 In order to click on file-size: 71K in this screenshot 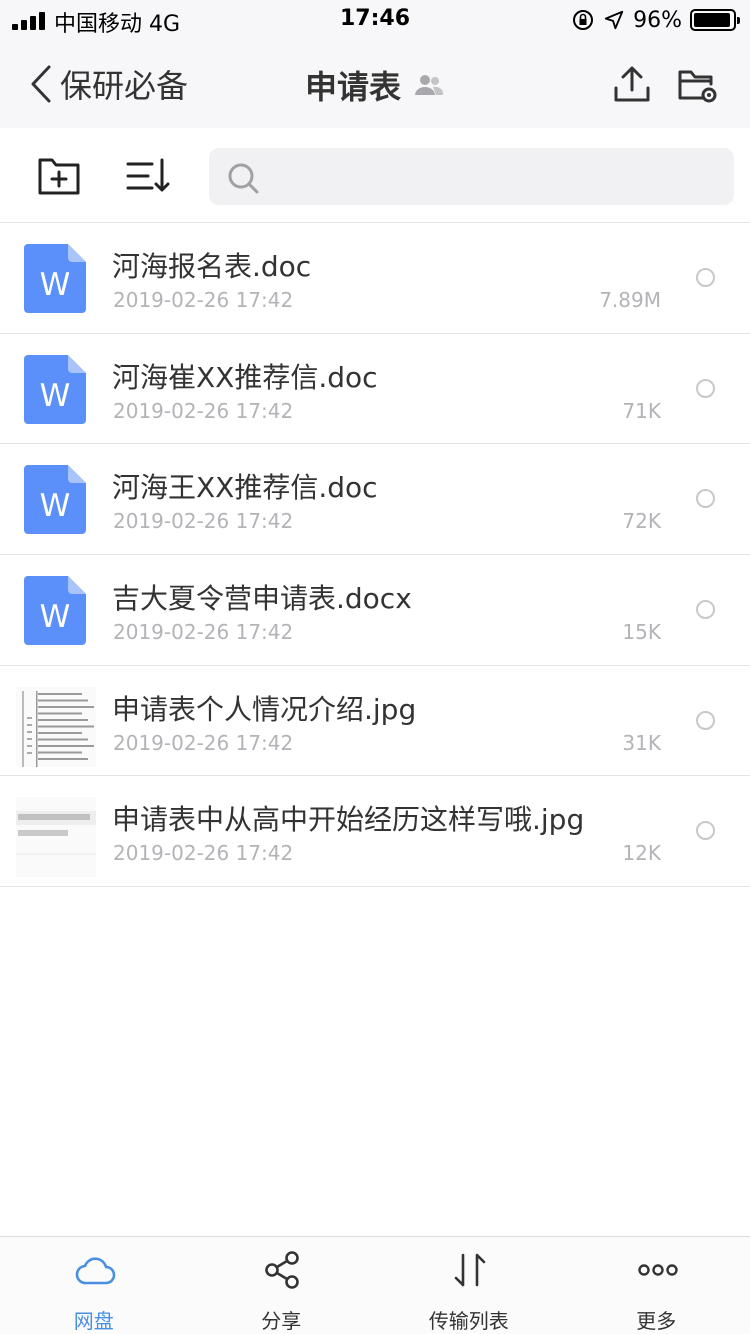, I will do `click(641, 410)`.